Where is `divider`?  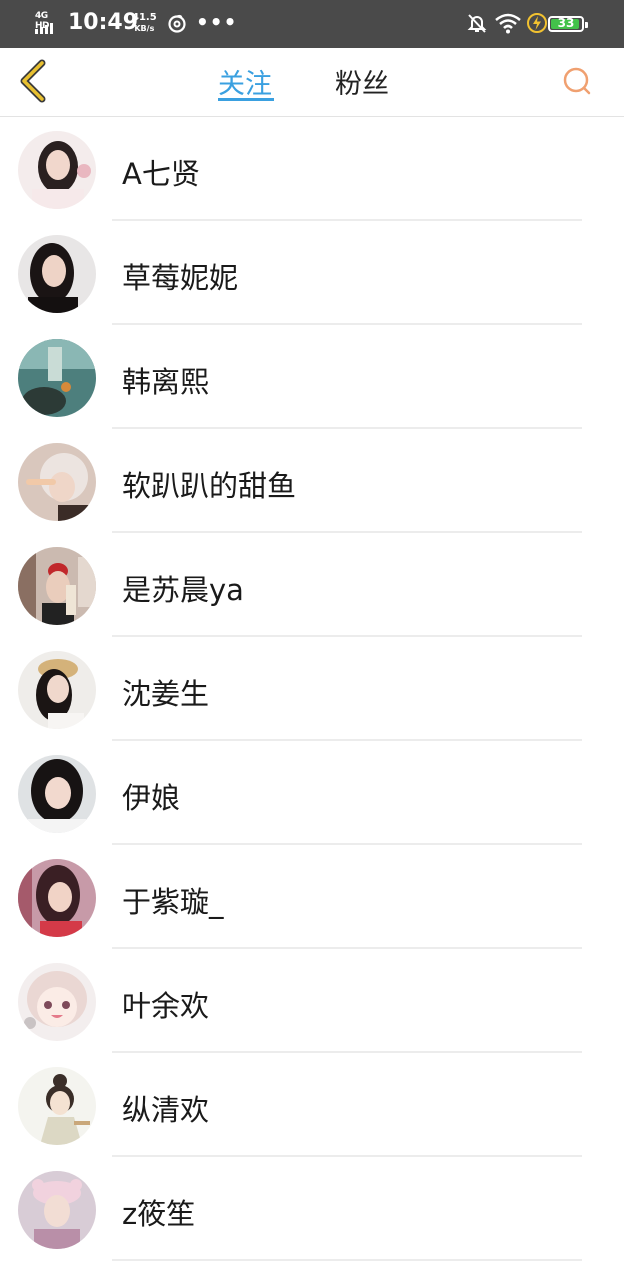 divider is located at coordinates (347, 1260).